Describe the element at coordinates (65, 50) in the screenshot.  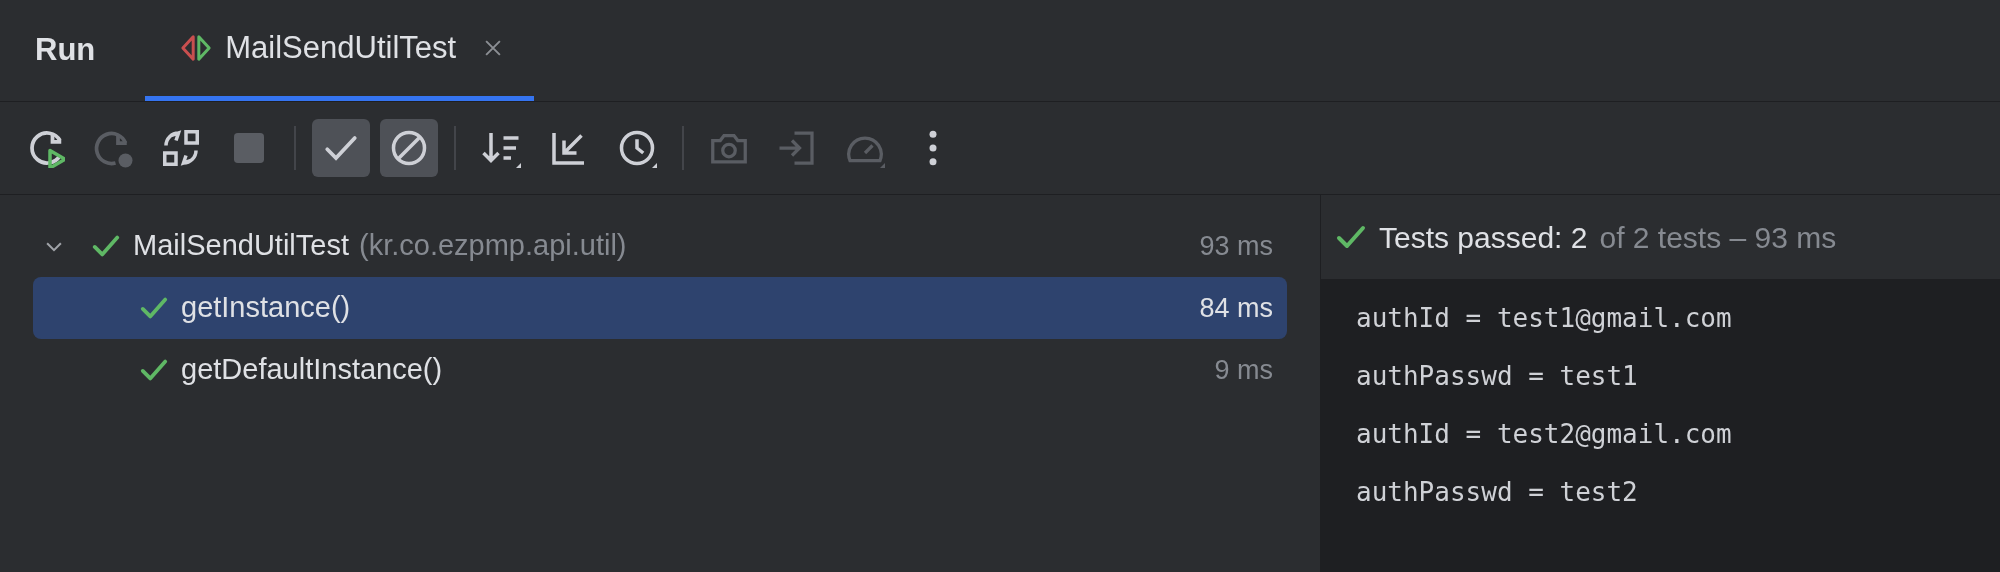
I see `tool-window-title: Run` at that location.